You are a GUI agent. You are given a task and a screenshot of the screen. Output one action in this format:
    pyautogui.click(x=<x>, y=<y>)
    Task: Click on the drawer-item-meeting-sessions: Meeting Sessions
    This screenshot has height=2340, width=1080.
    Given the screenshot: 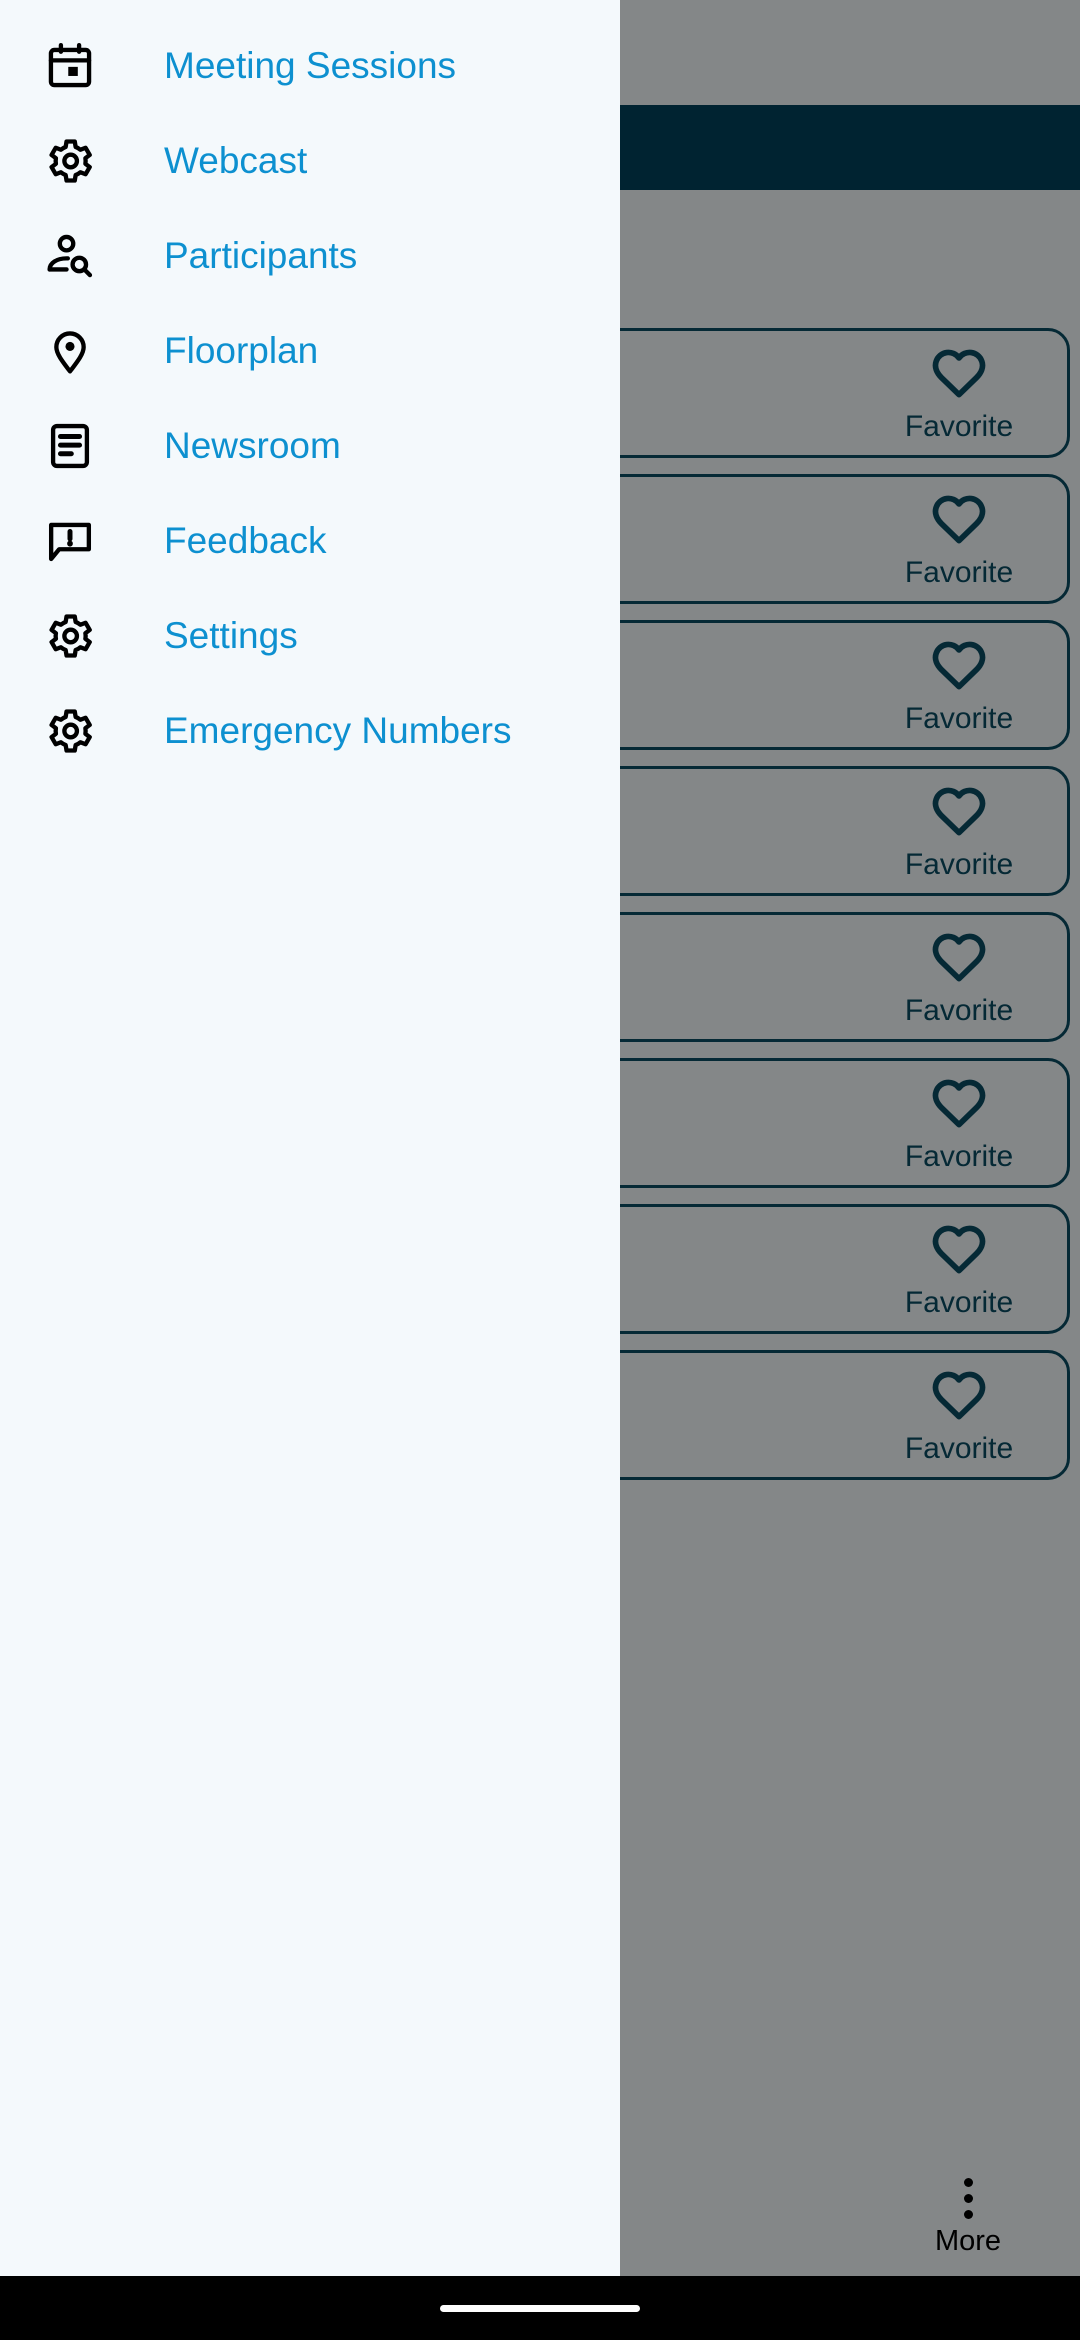 What is the action you would take?
    pyautogui.click(x=310, y=65)
    